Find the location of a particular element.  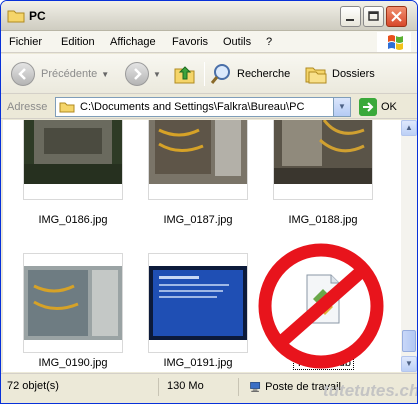

search-icon is located at coordinates (220, 74).